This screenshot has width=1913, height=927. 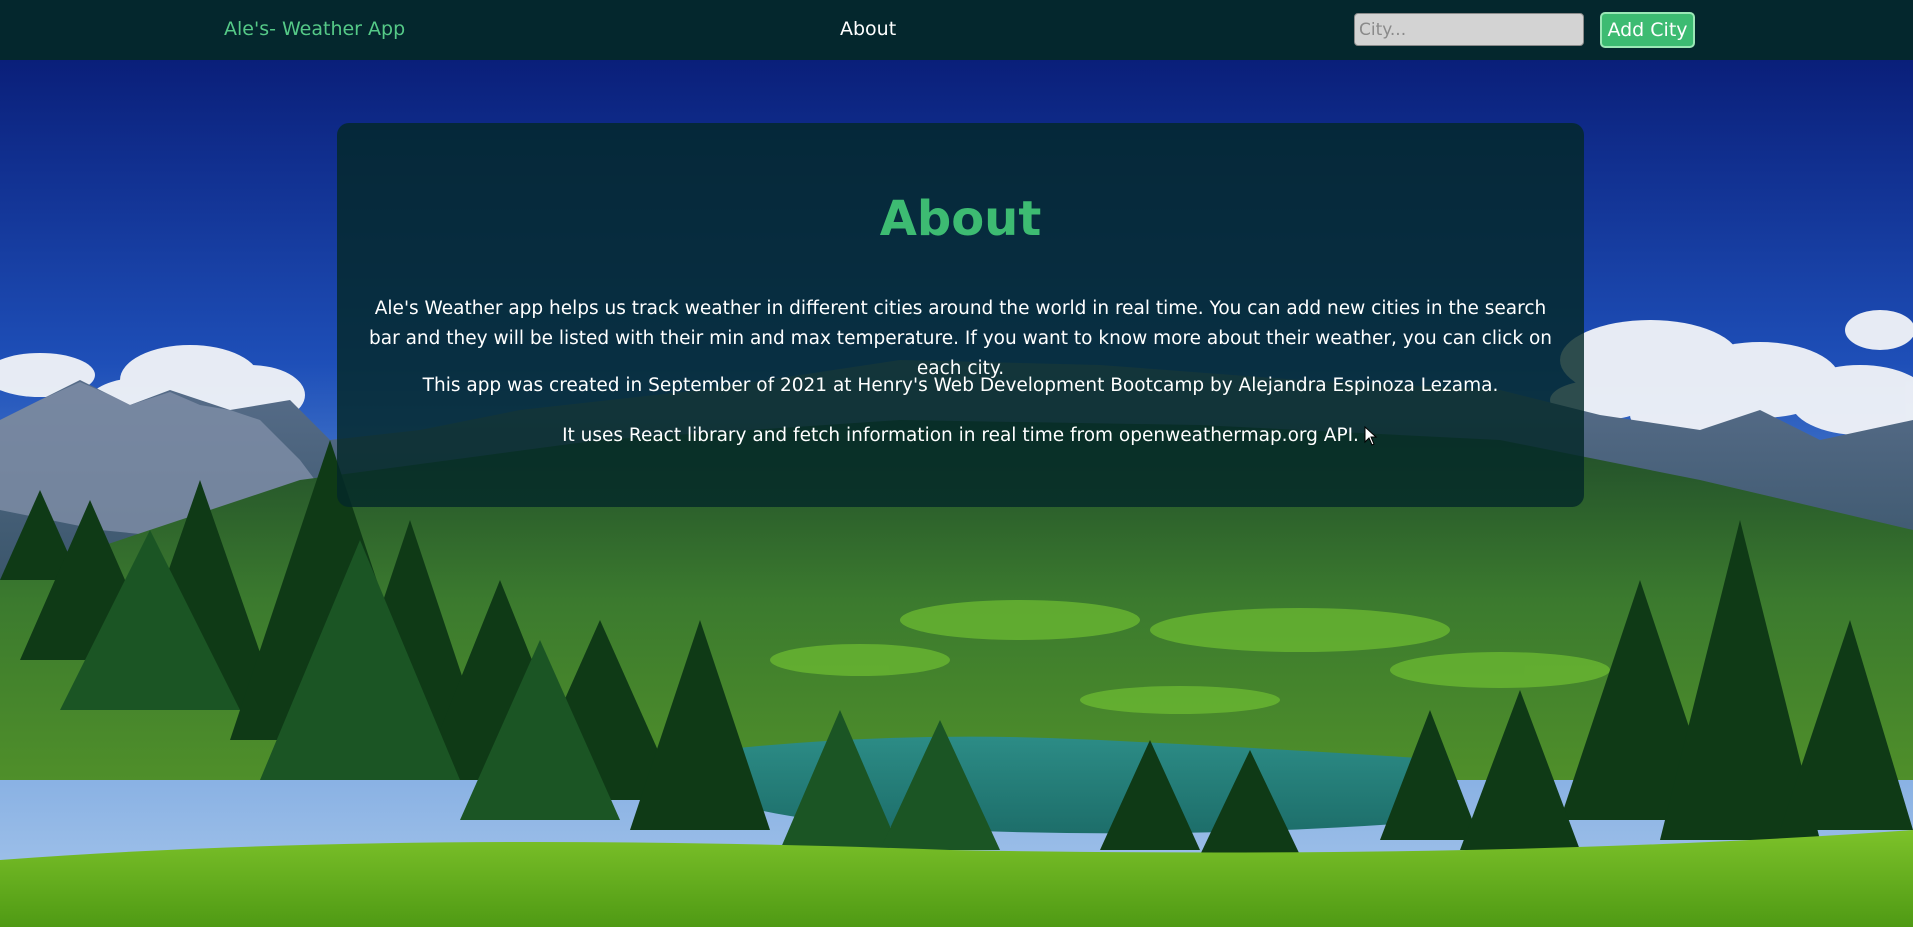 I want to click on about-title: About, so click(x=960, y=219).